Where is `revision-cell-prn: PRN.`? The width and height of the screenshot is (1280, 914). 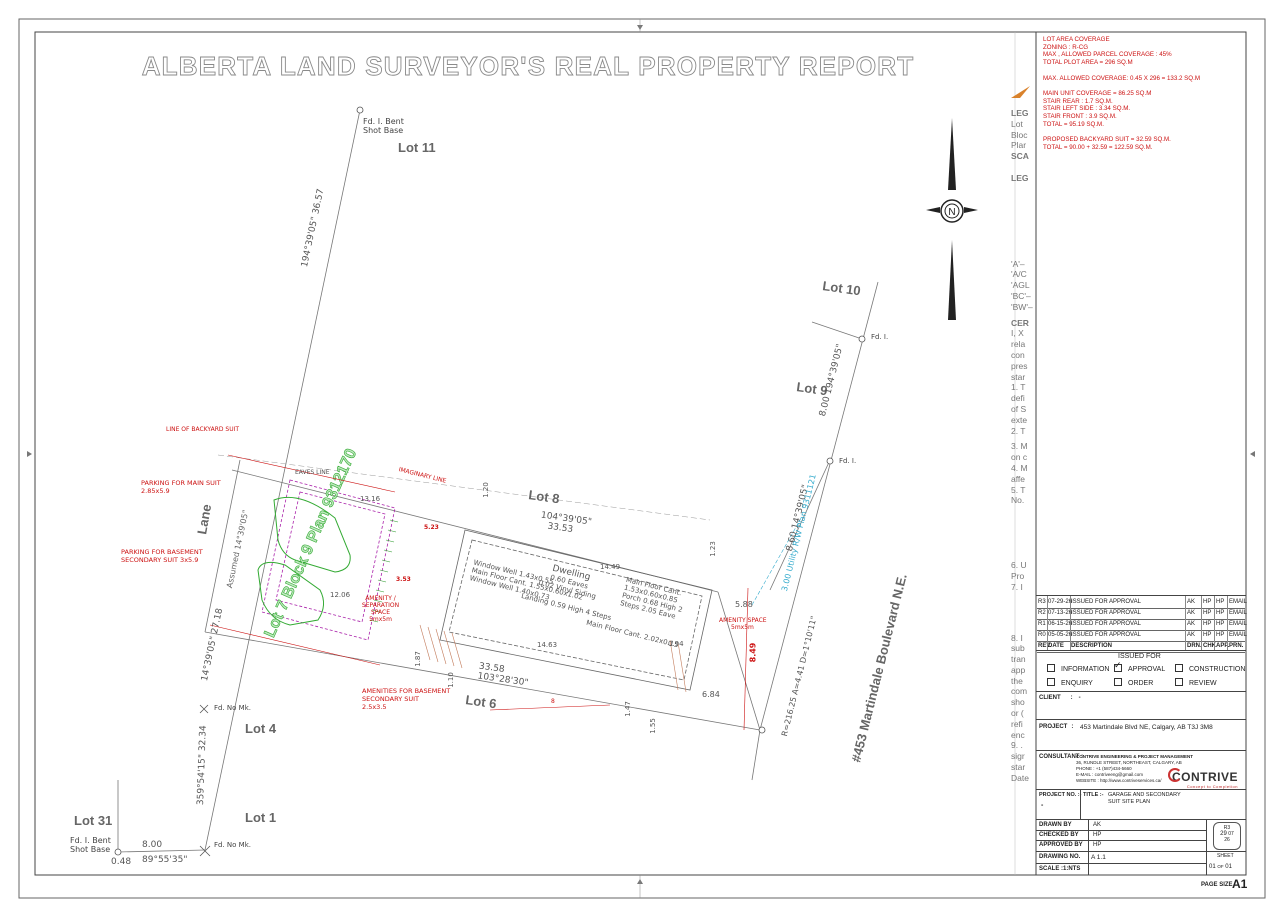 revision-cell-prn: PRN. is located at coordinates (1236, 646).